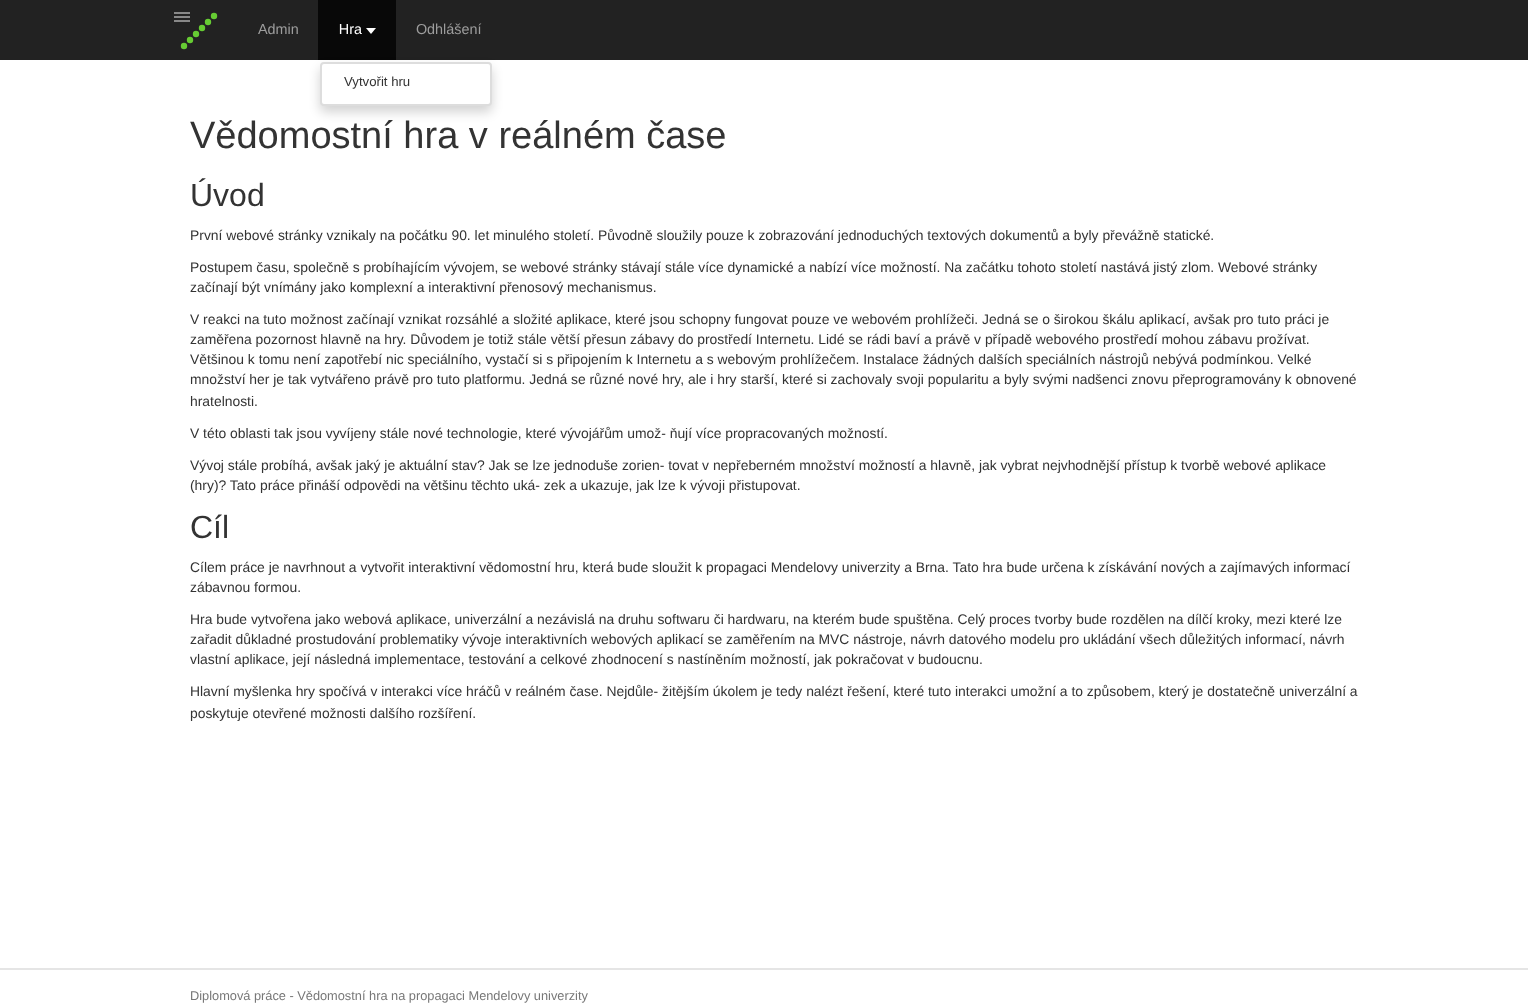 Image resolution: width=1528 pixels, height=1008 pixels. Describe the element at coordinates (459, 139) in the screenshot. I see `page-title: Vědomostní hra v reálném čase` at that location.